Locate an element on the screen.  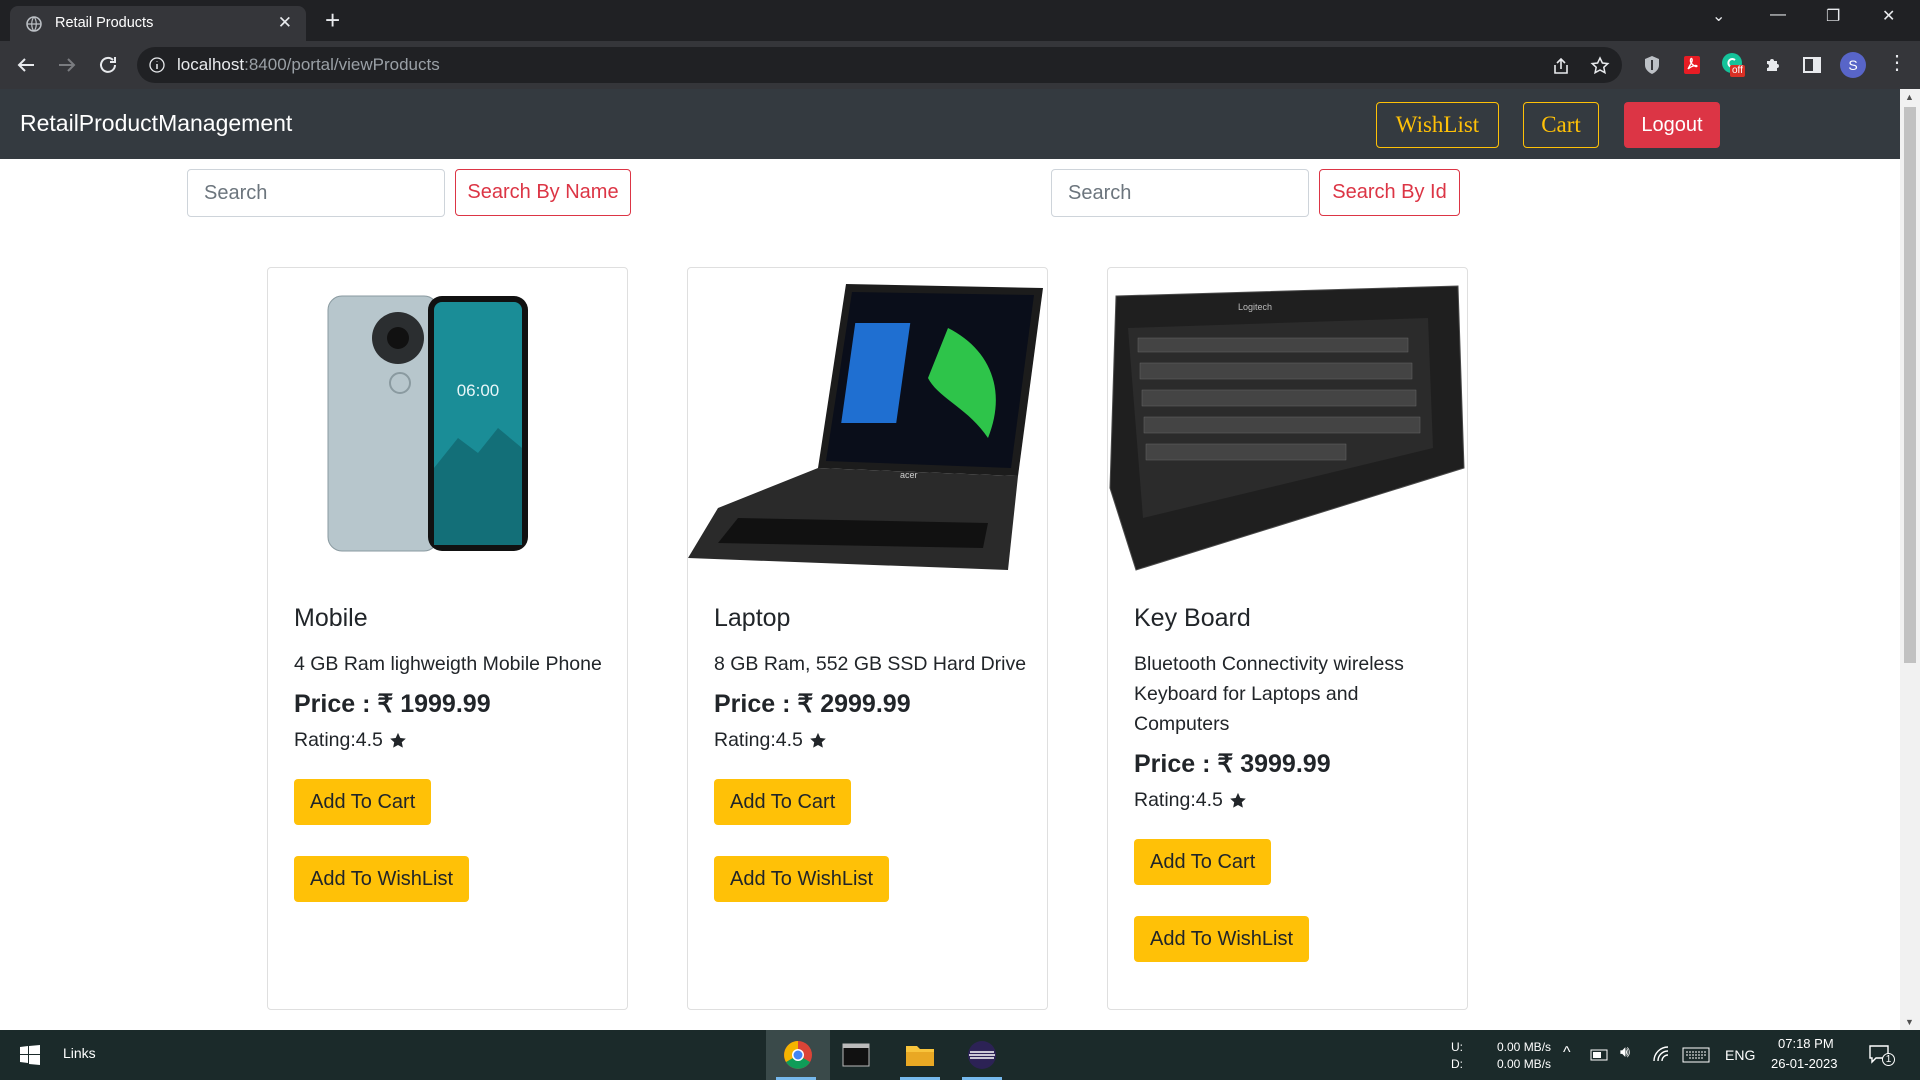
globe-icon is located at coordinates (34, 24).